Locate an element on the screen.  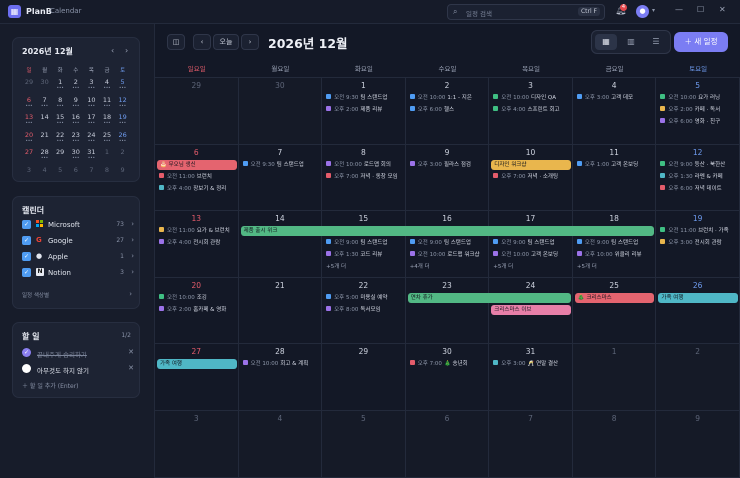
day-cell: 28 오전 10:00 회고 & 계획 is located at coordinates (280, 377).